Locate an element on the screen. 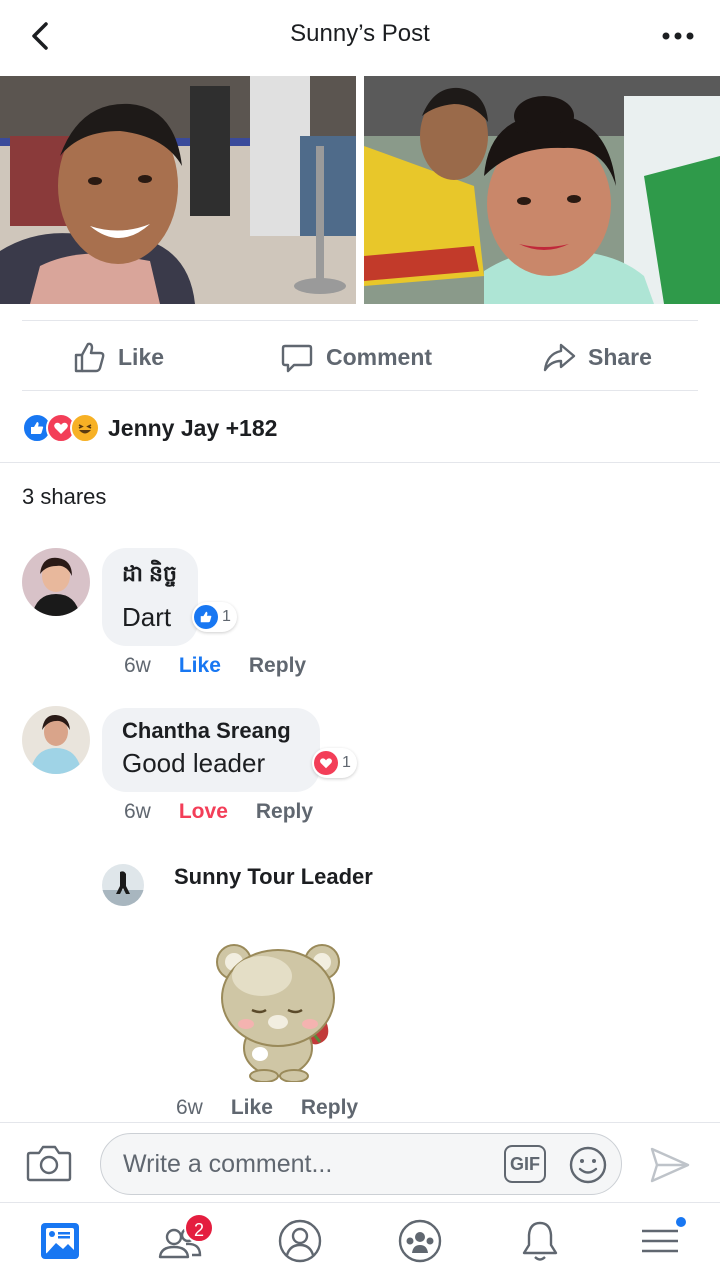 The width and height of the screenshot is (720, 1280). reply-time: 6w is located at coordinates (189, 1107).